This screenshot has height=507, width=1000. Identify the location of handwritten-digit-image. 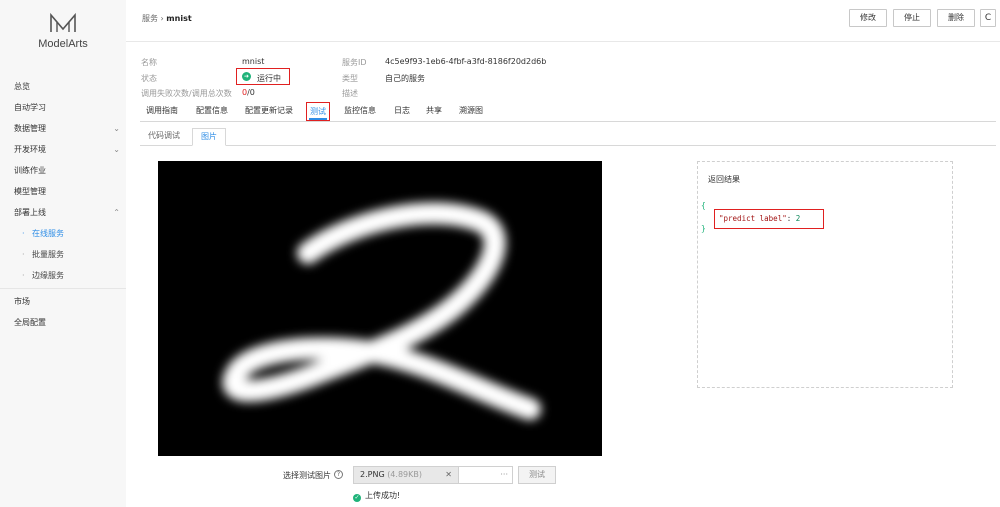
(381, 311).